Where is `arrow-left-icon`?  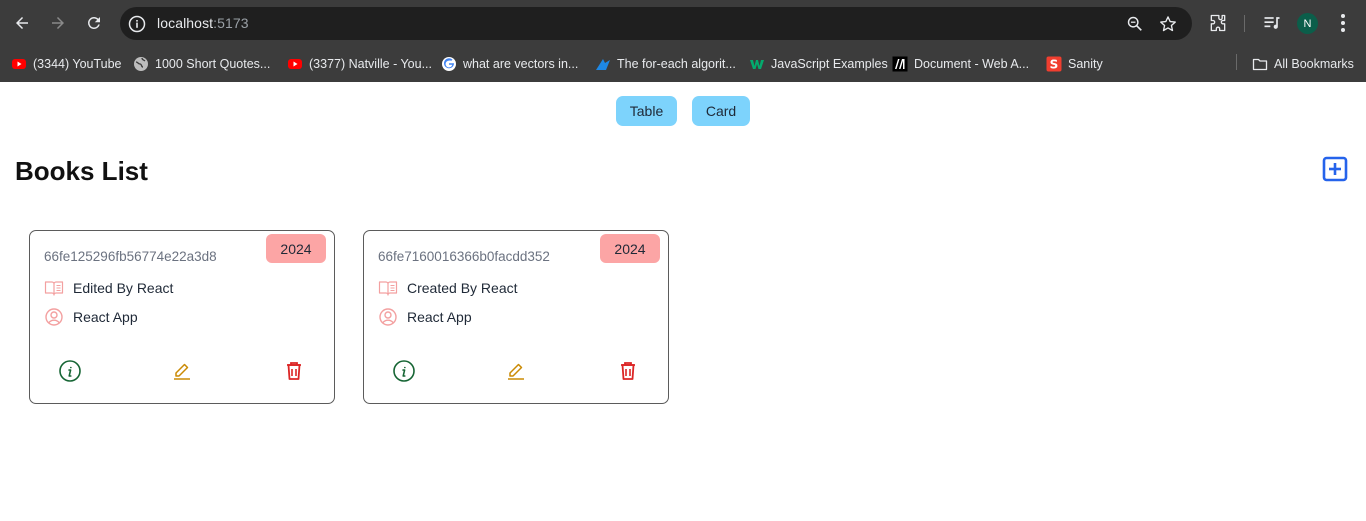
arrow-left-icon is located at coordinates (22, 23).